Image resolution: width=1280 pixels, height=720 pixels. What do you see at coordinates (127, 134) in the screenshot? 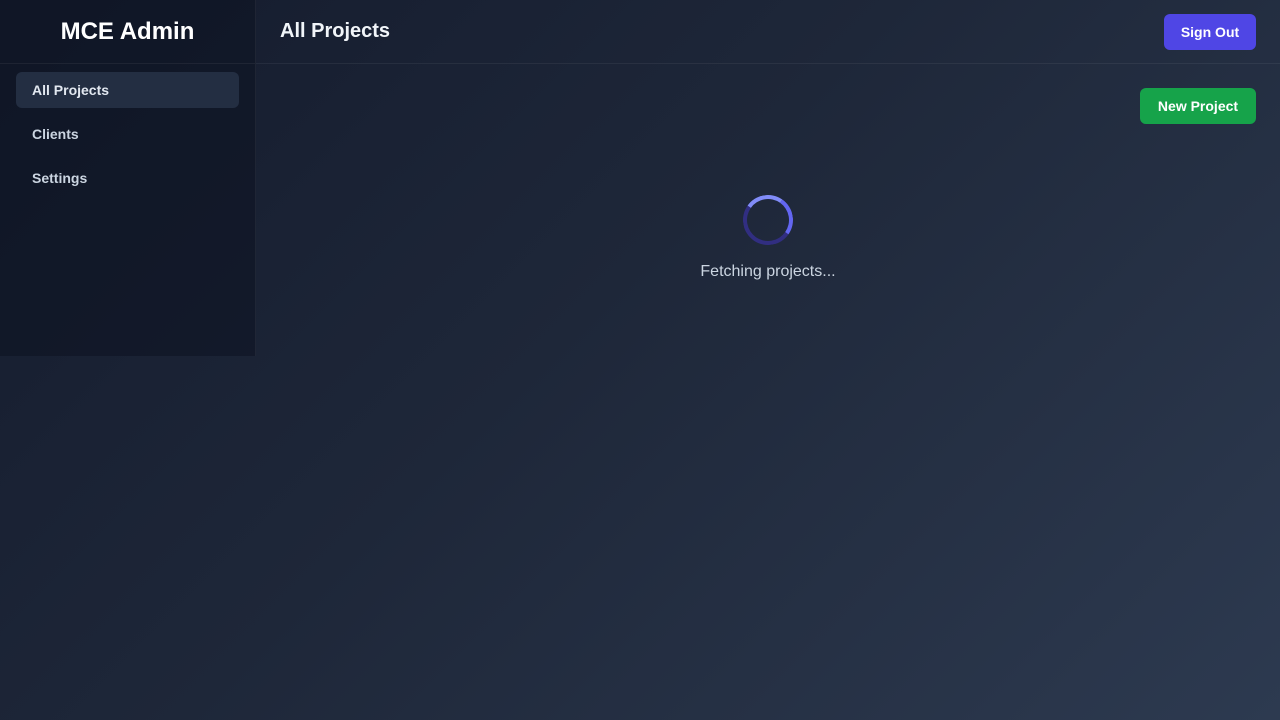
I see `sidebar-item-clients: Clients` at bounding box center [127, 134].